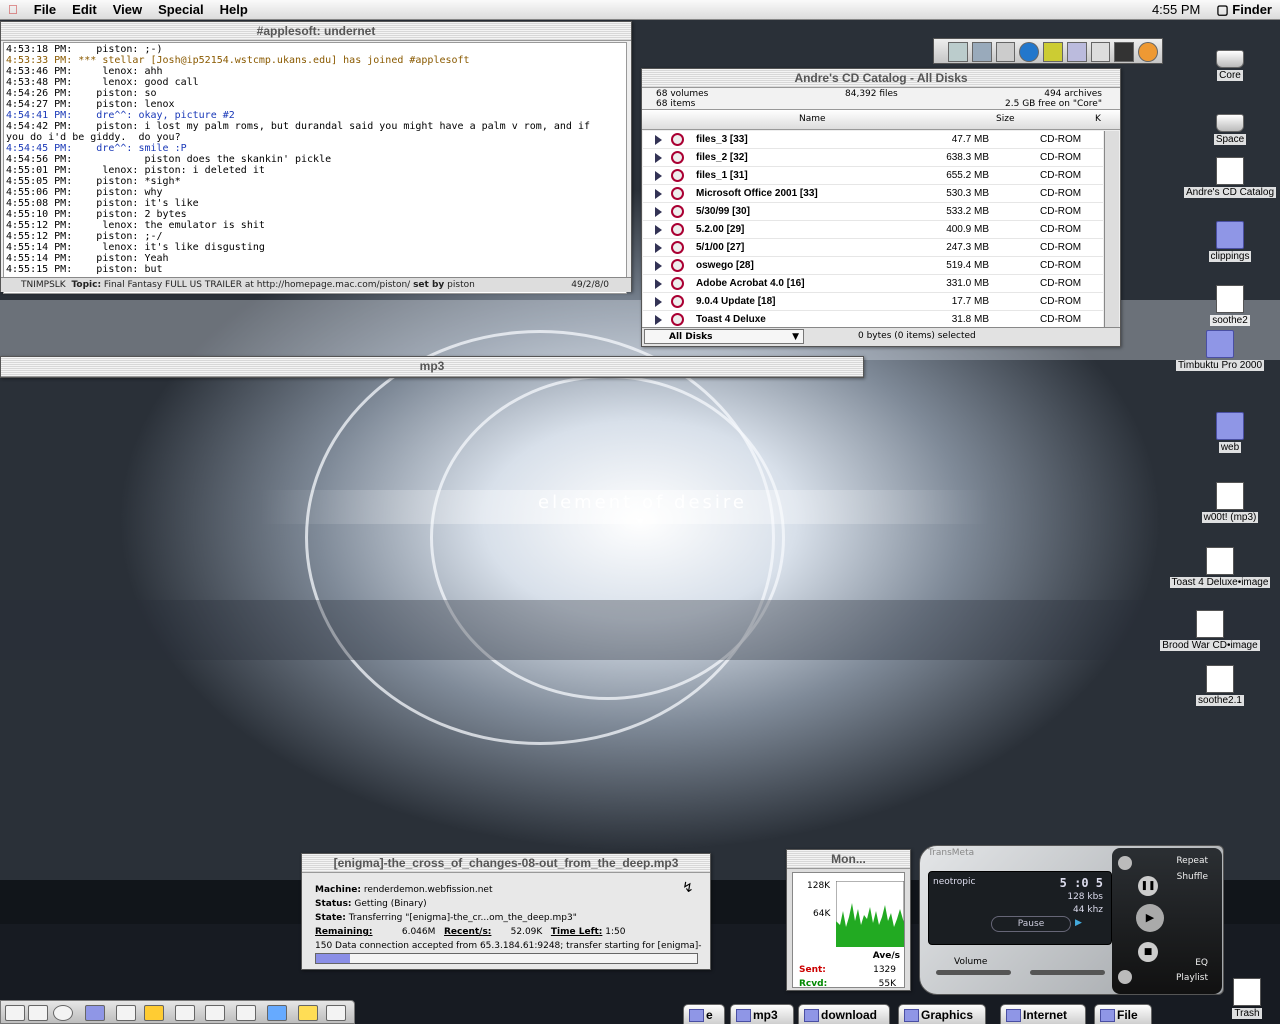 The height and width of the screenshot is (1024, 1280). Describe the element at coordinates (1150, 918) in the screenshot. I see `play-button: ▶` at that location.